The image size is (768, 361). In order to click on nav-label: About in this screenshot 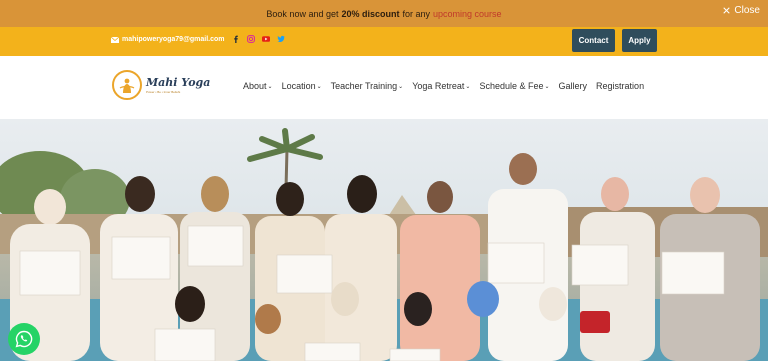, I will do `click(255, 86)`.